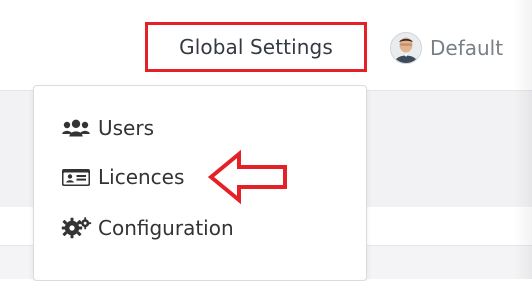  Describe the element at coordinates (467, 48) in the screenshot. I see `user-name: Default` at that location.